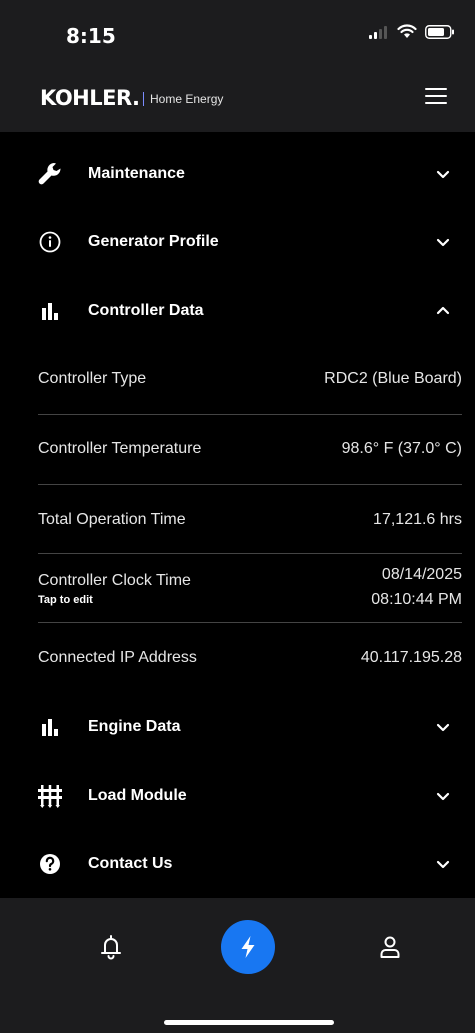 The height and width of the screenshot is (1033, 475). I want to click on bell-icon, so click(111, 947).